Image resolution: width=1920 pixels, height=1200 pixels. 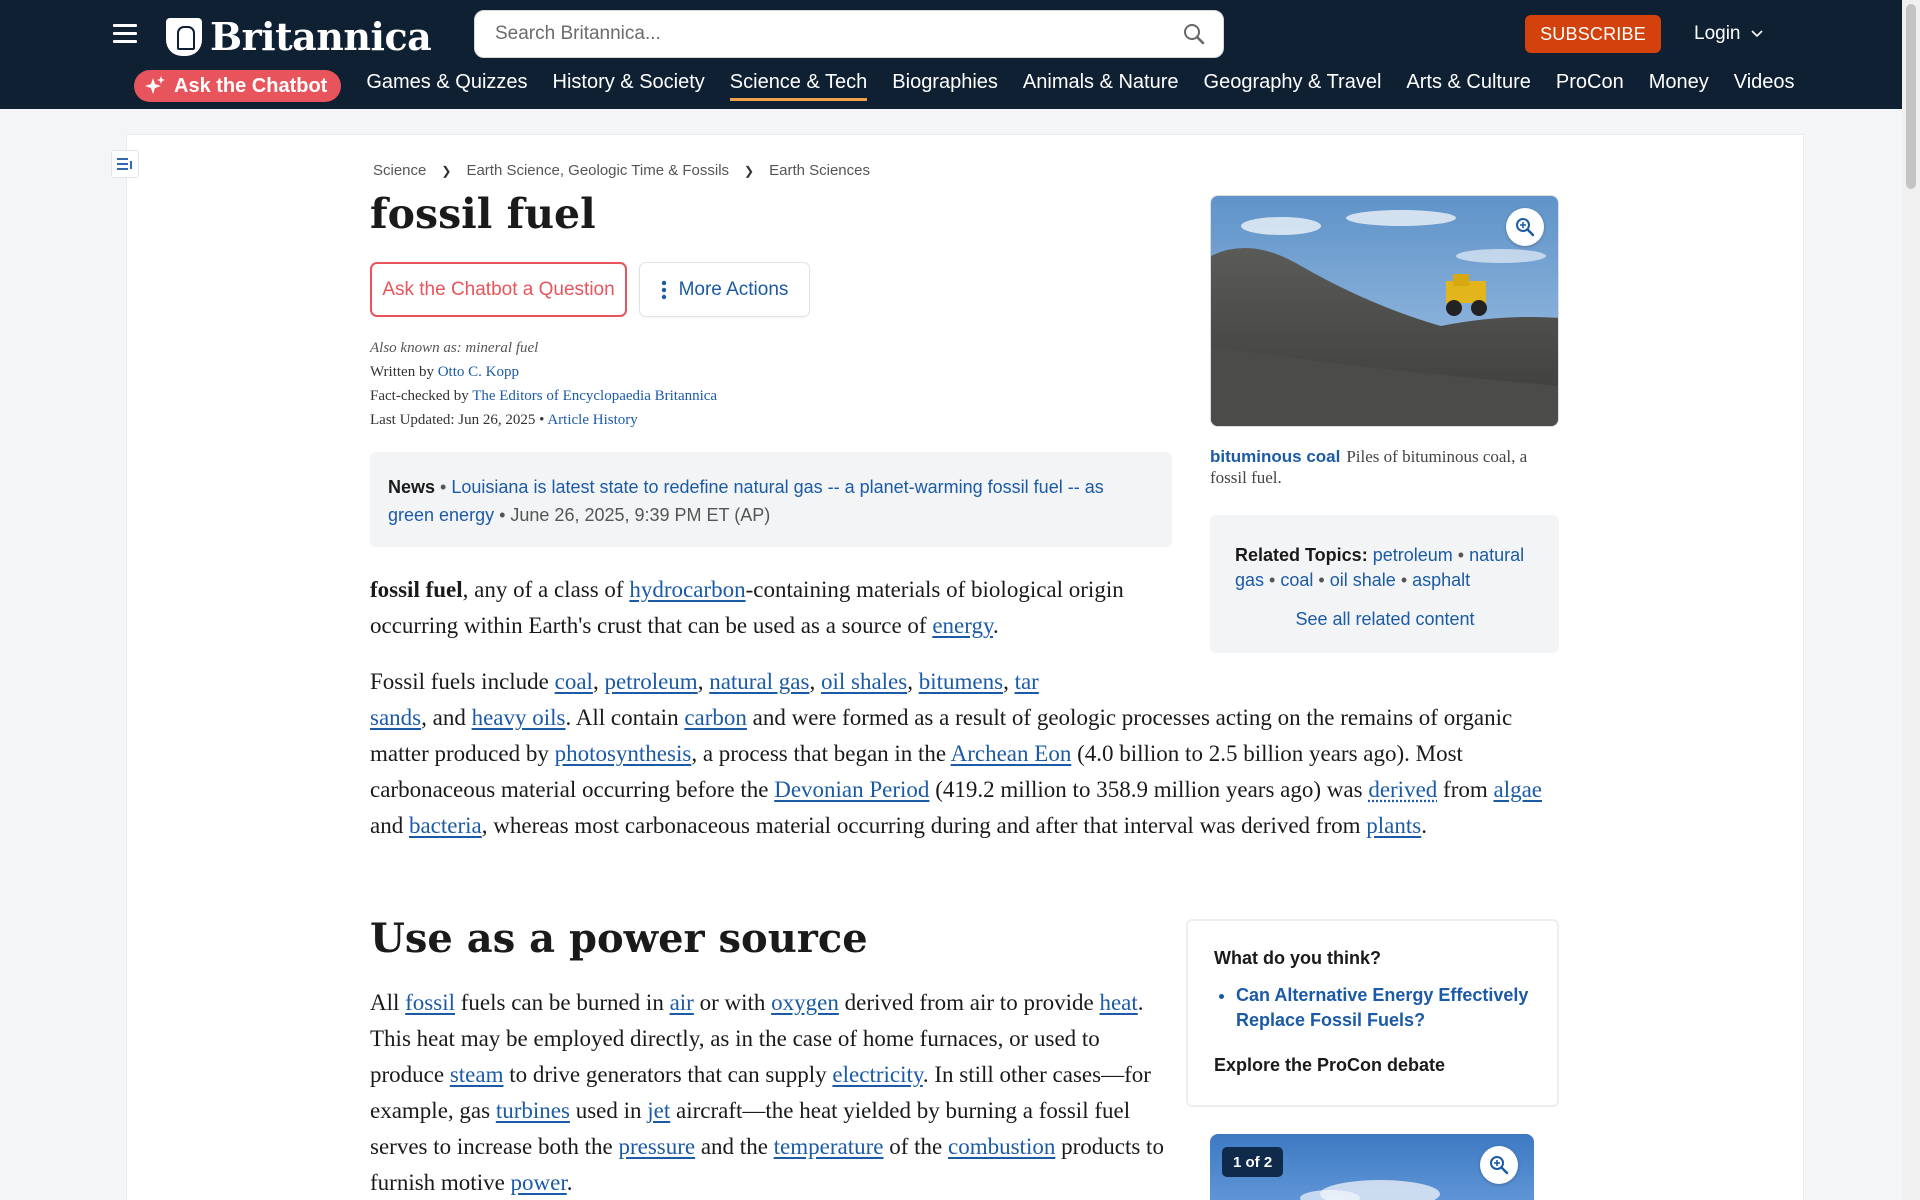 I want to click on written-by-line: Written by Otto C. Kopp, so click(x=543, y=372).